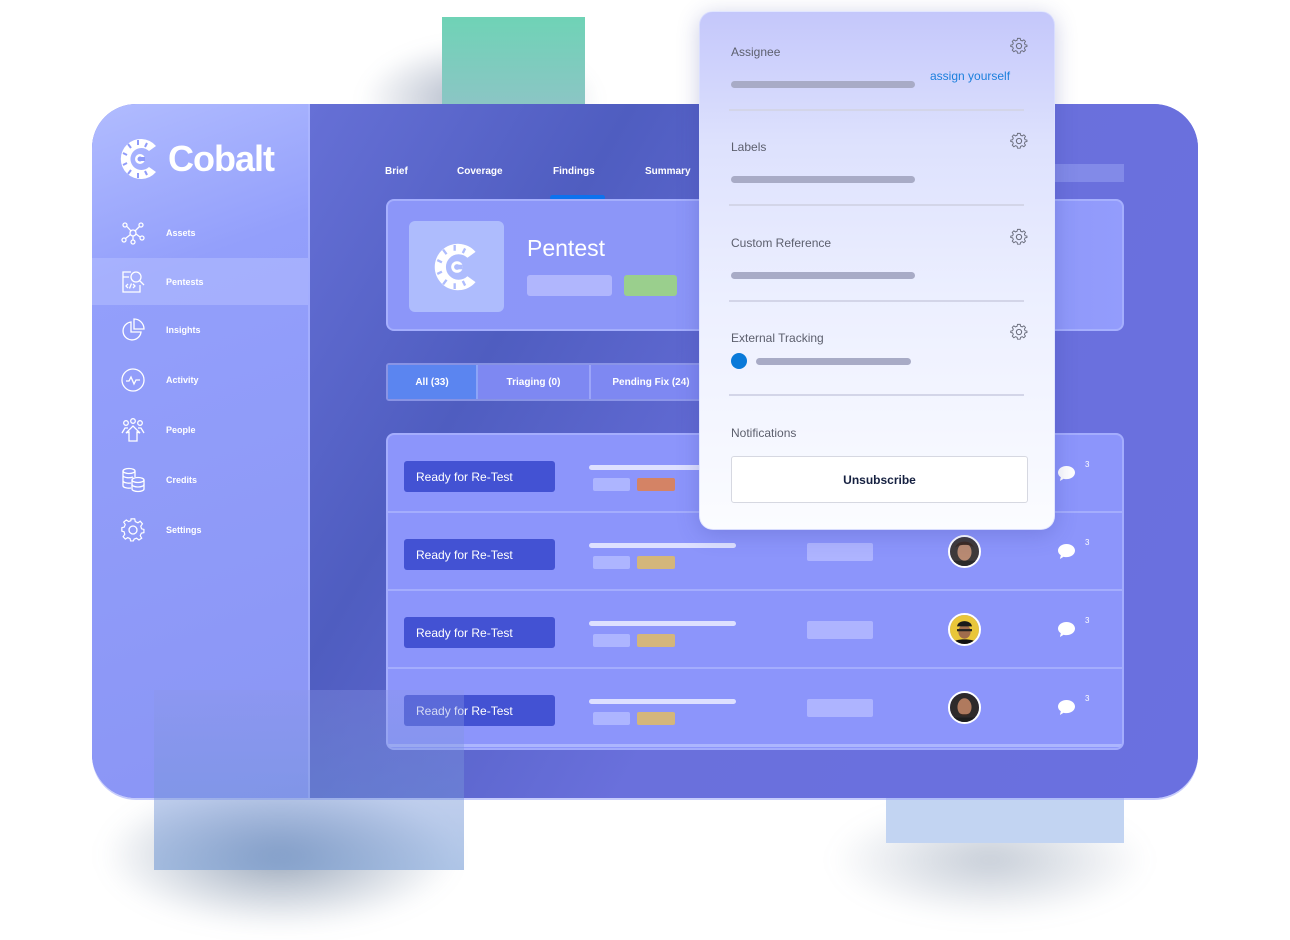 Image resolution: width=1290 pixels, height=940 pixels. I want to click on sidebar-item-label: Assets, so click(181, 233).